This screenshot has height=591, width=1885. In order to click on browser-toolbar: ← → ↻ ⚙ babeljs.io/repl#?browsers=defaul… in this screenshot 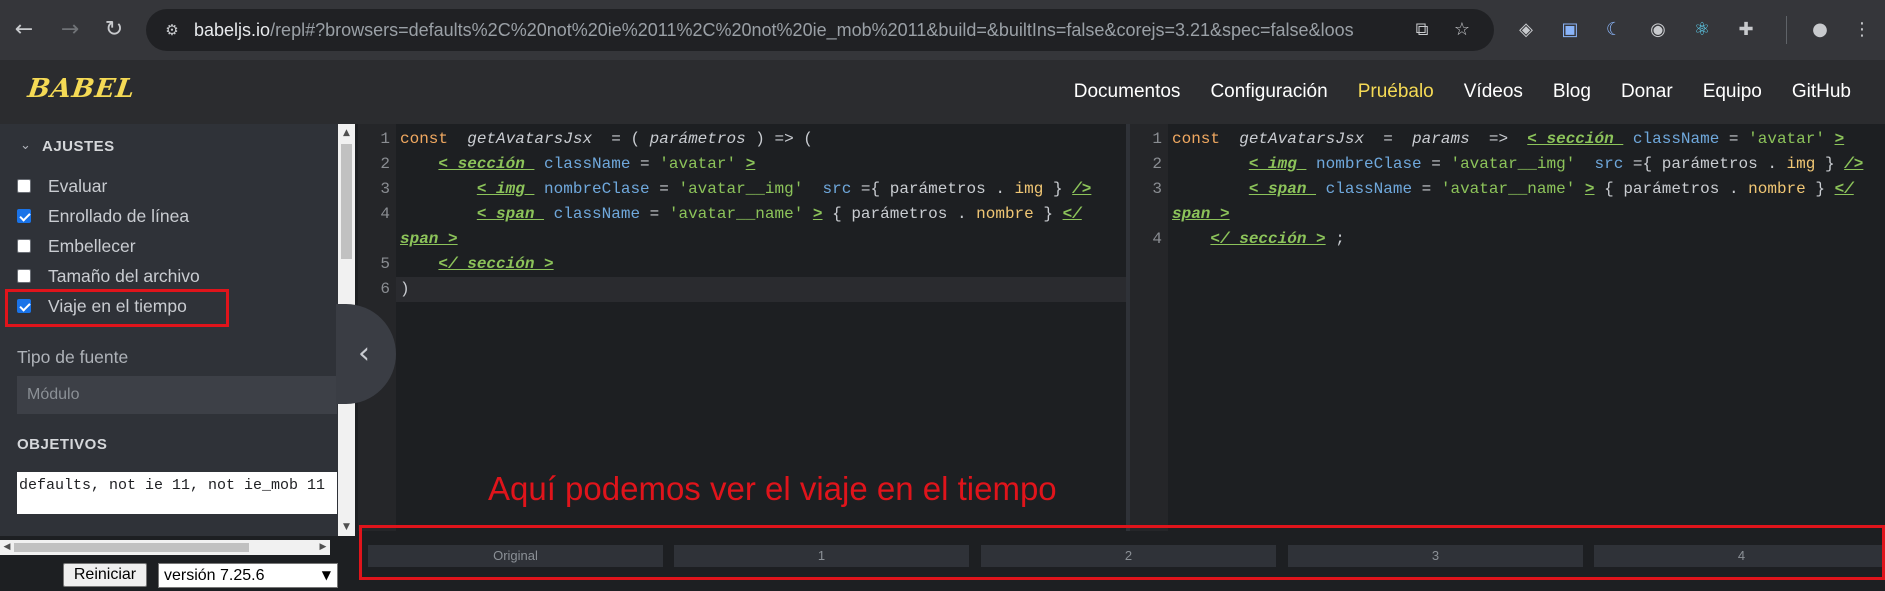, I will do `click(942, 30)`.